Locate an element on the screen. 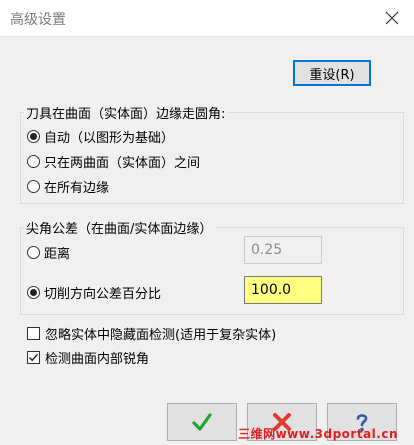 This screenshot has width=414, height=445. window-title: 高级设置 is located at coordinates (38, 20).